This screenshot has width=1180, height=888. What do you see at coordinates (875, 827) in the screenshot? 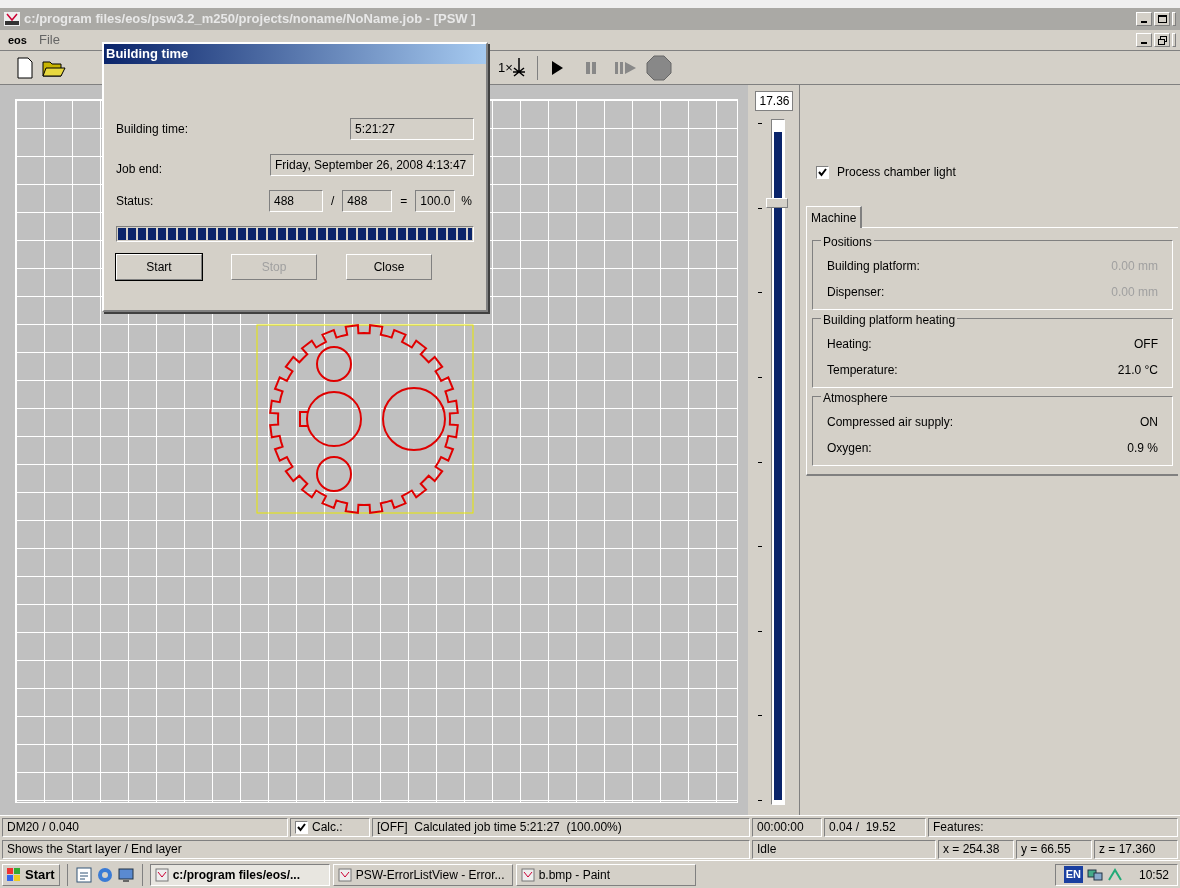
I see `status-cell: 0.04 / 19.52` at bounding box center [875, 827].